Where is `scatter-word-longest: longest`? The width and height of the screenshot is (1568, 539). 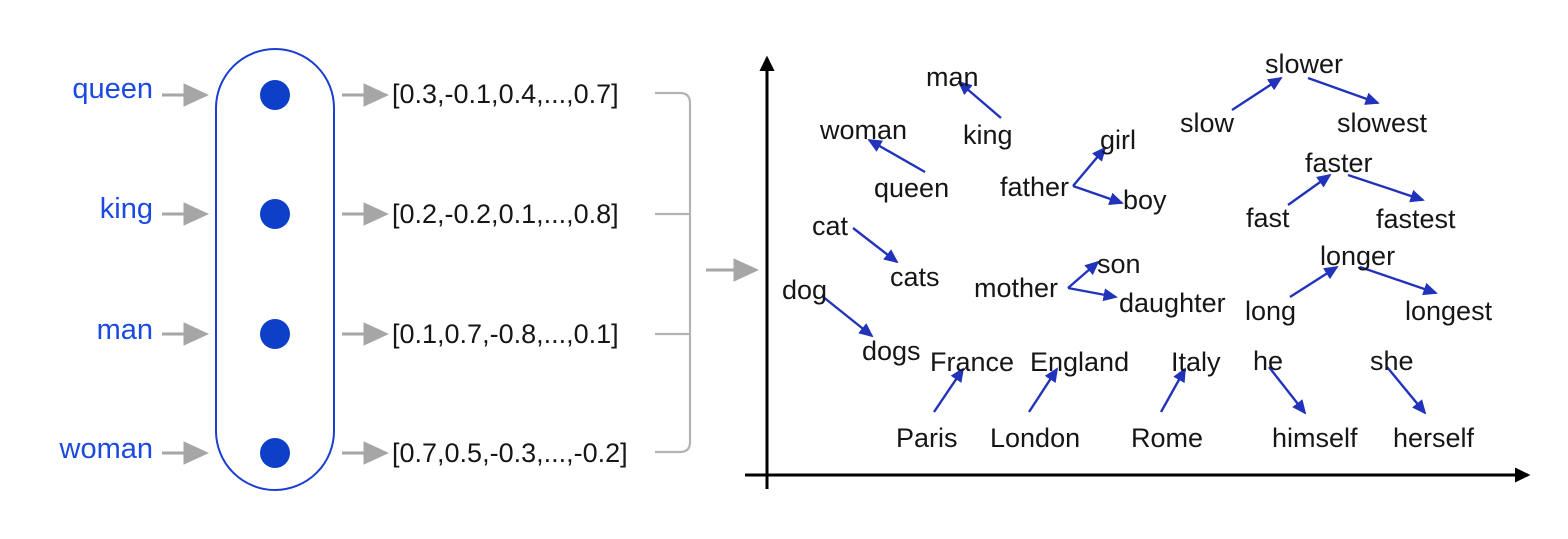
scatter-word-longest: longest is located at coordinates (1449, 311).